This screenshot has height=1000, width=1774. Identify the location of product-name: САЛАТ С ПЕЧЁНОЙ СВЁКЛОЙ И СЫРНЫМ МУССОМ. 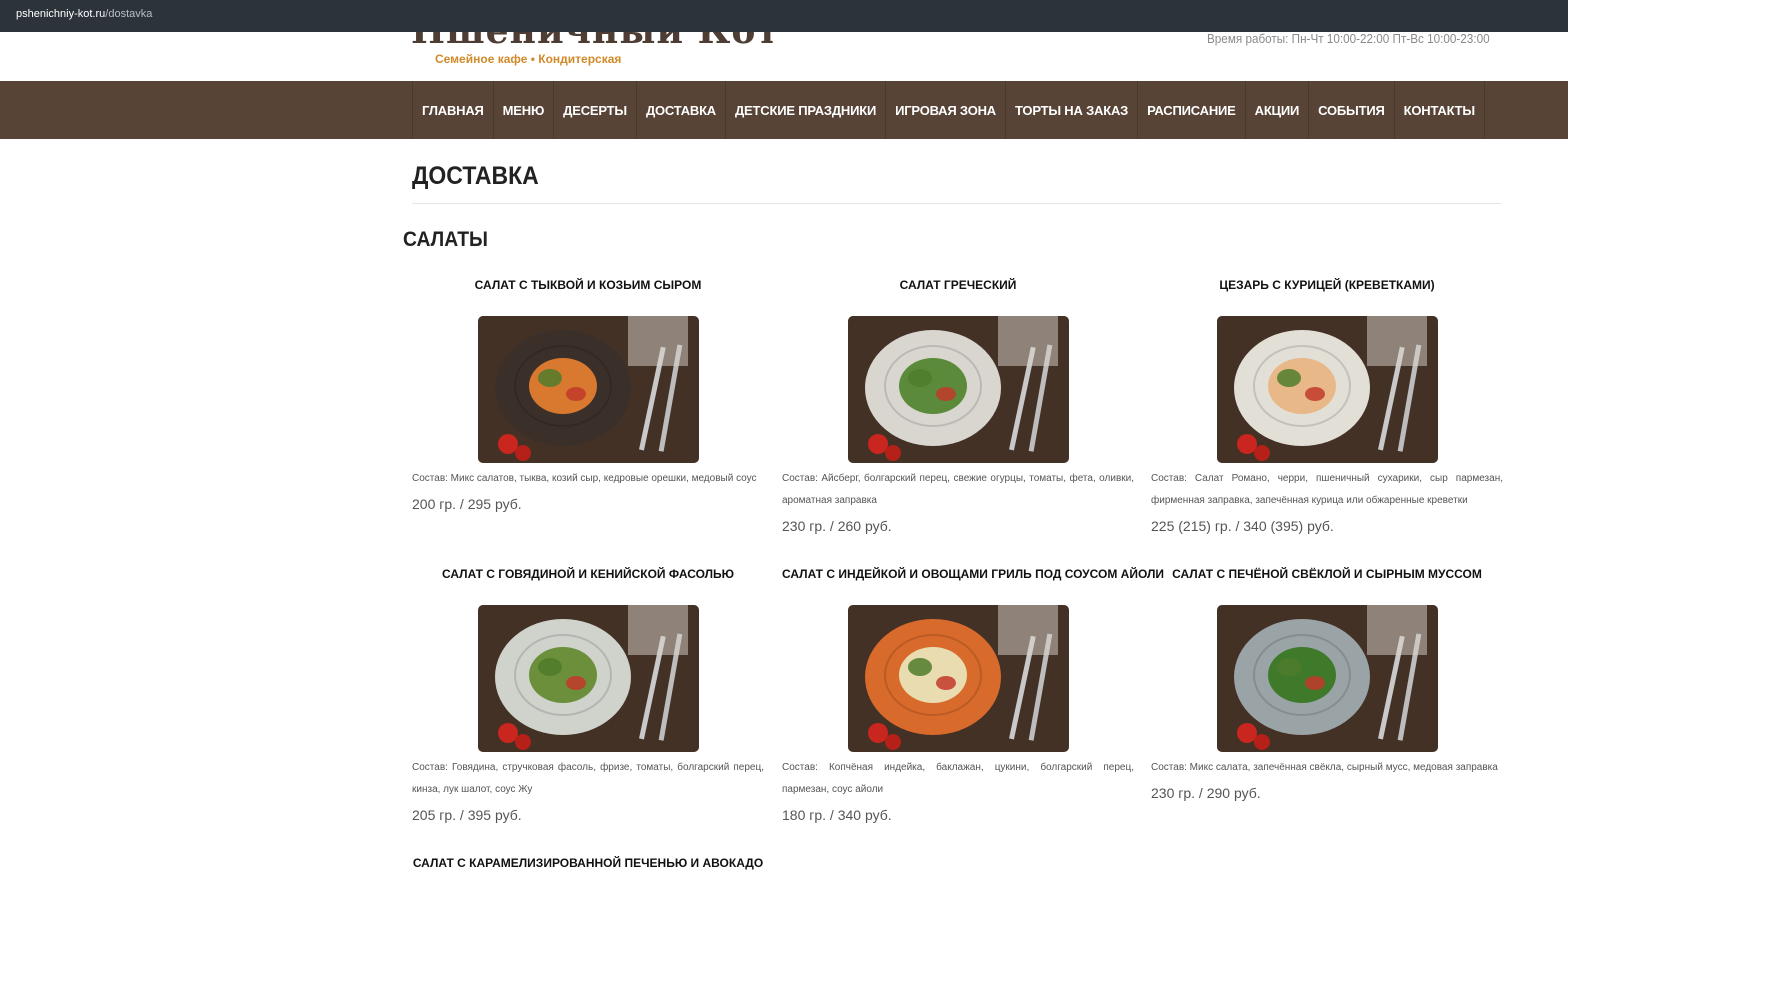
(1327, 574).